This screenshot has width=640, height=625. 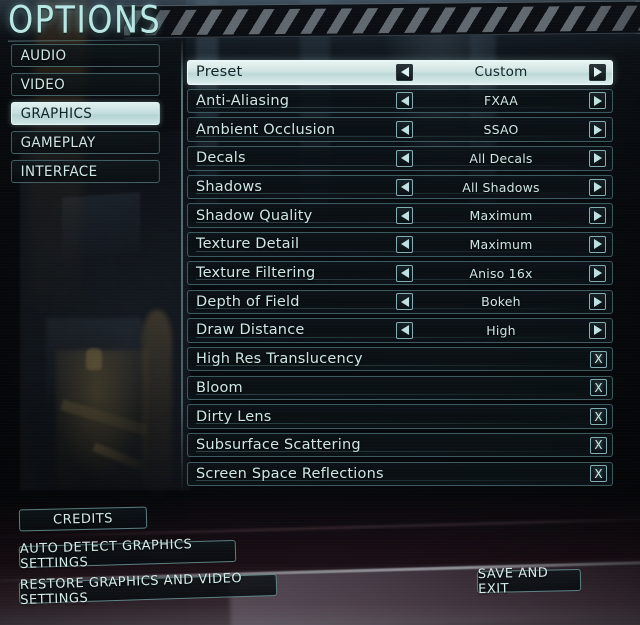 I want to click on sidebar-item-label: GAMEPLAY, so click(x=58, y=142).